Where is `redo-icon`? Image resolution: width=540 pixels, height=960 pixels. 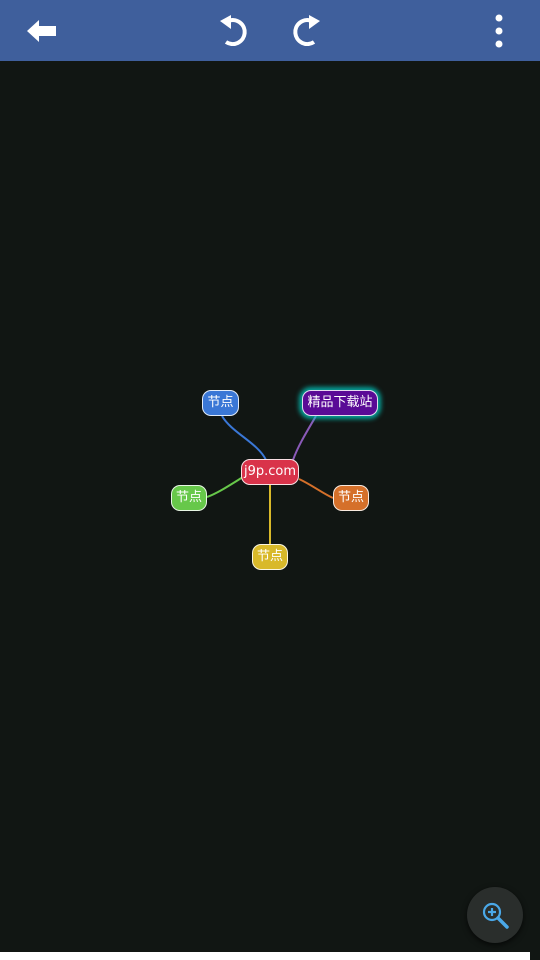
redo-icon is located at coordinates (306, 30).